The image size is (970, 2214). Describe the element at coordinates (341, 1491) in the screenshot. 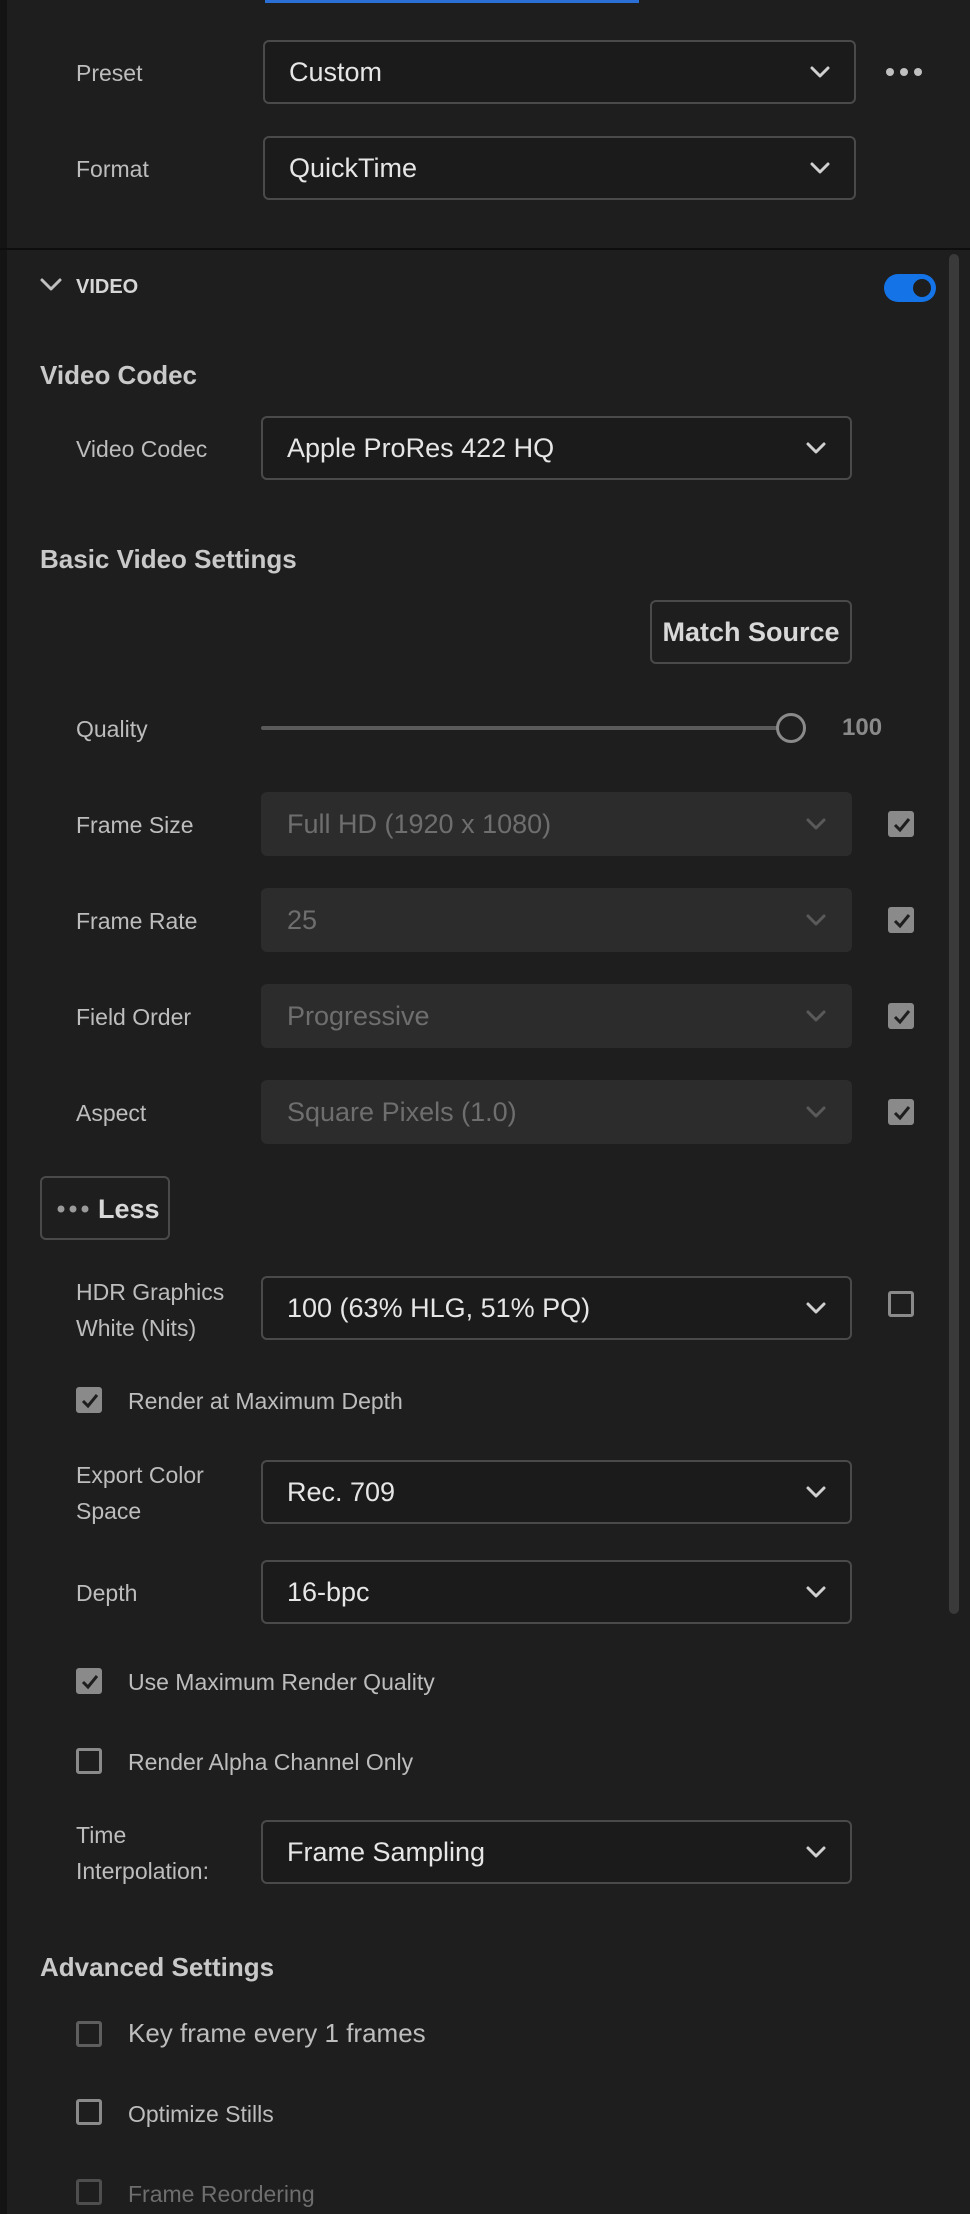

I see `export-color-space-value: Rec. 709` at that location.